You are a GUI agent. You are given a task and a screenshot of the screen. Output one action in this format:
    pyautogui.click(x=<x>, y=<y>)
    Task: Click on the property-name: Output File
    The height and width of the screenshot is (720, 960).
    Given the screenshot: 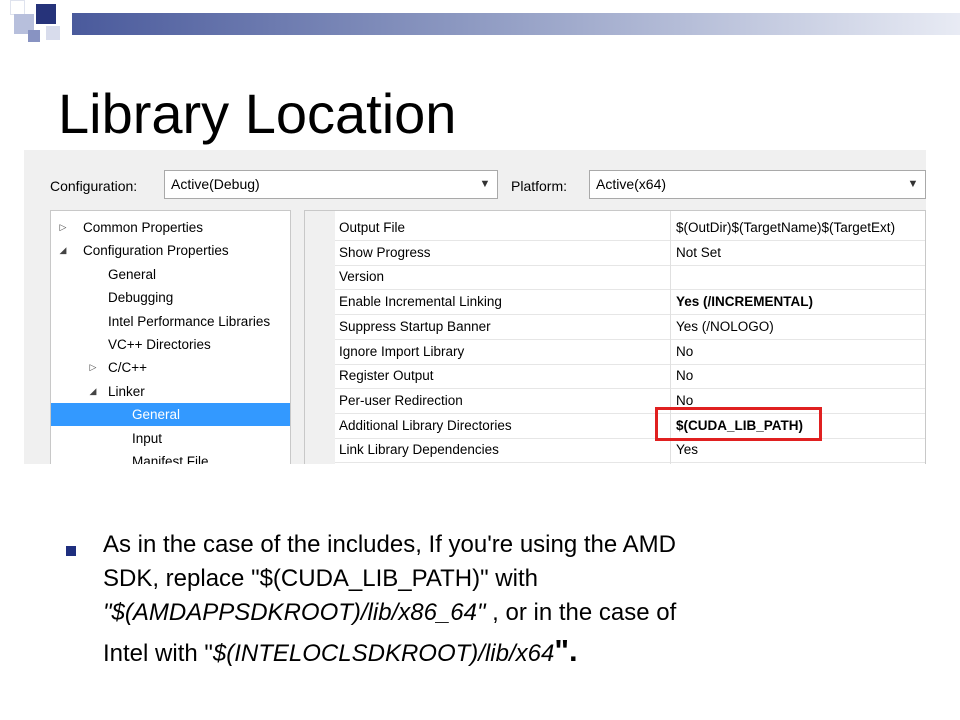 What is the action you would take?
    pyautogui.click(x=372, y=227)
    